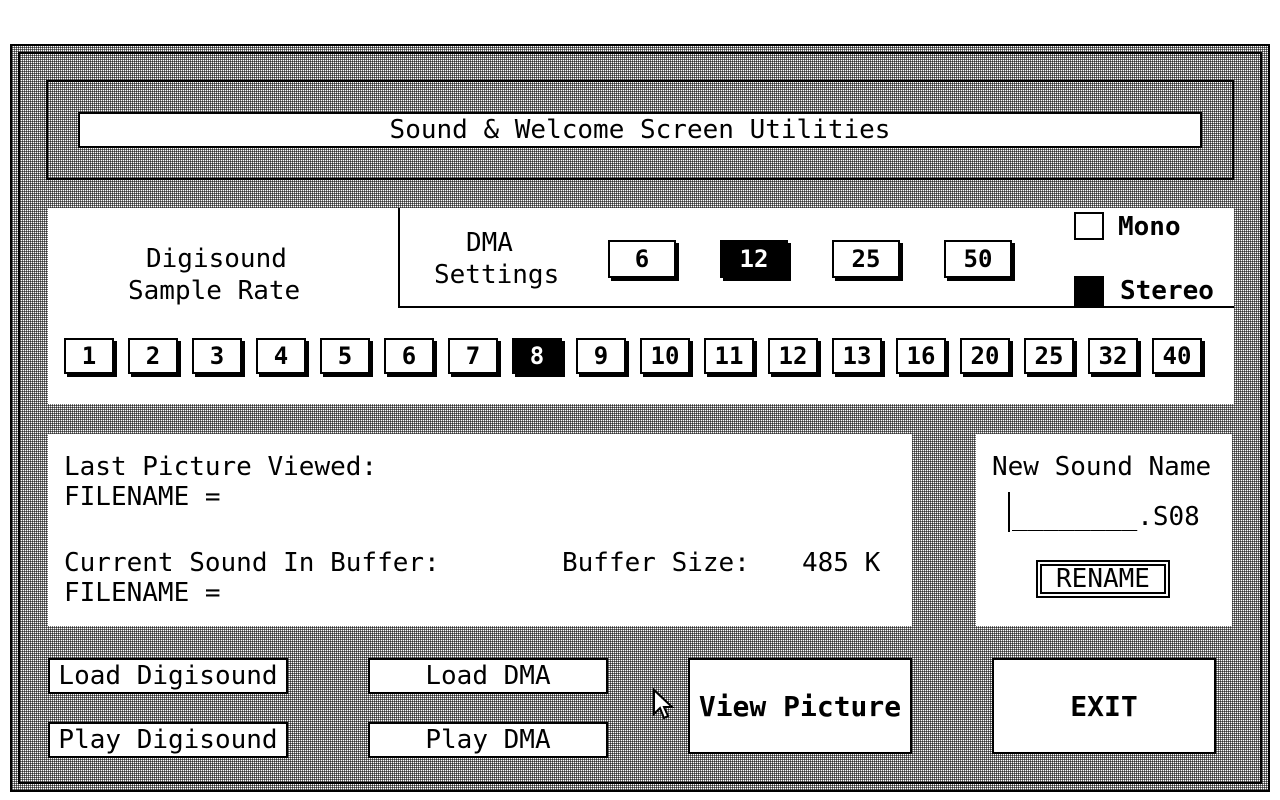 This screenshot has width=1280, height=800. Describe the element at coordinates (729, 356) in the screenshot. I see `rate-11-button: 11` at that location.